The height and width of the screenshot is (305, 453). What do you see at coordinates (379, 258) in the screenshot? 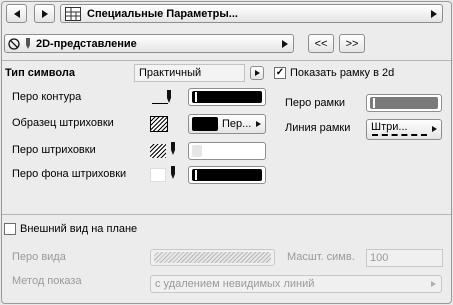
I see `symbol-scale-value: 100` at bounding box center [379, 258].